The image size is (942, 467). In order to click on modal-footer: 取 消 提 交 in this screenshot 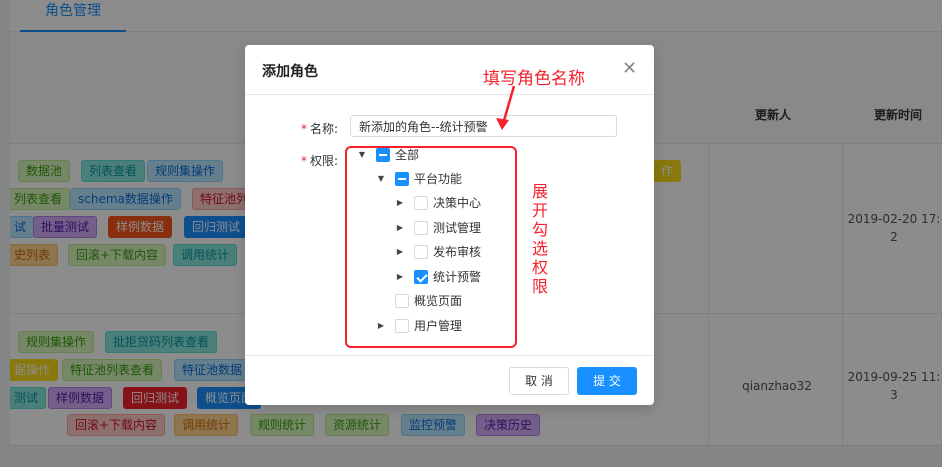, I will do `click(449, 380)`.